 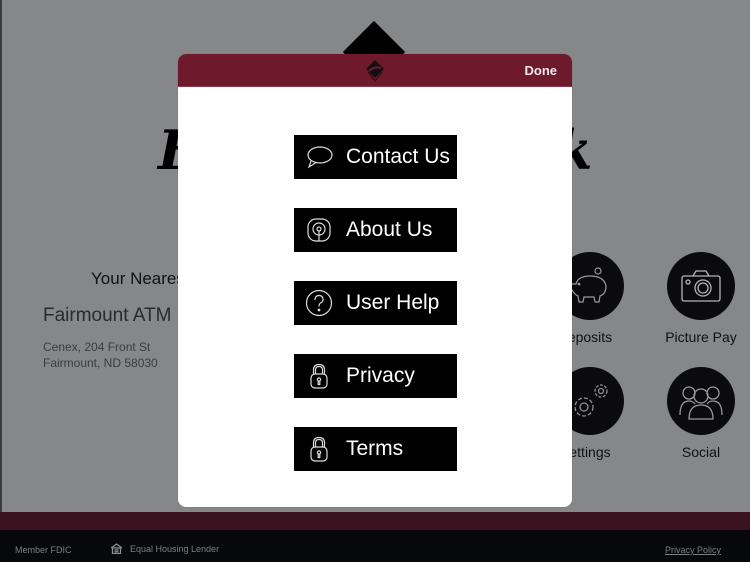 I want to click on done-button: Done, so click(x=541, y=70).